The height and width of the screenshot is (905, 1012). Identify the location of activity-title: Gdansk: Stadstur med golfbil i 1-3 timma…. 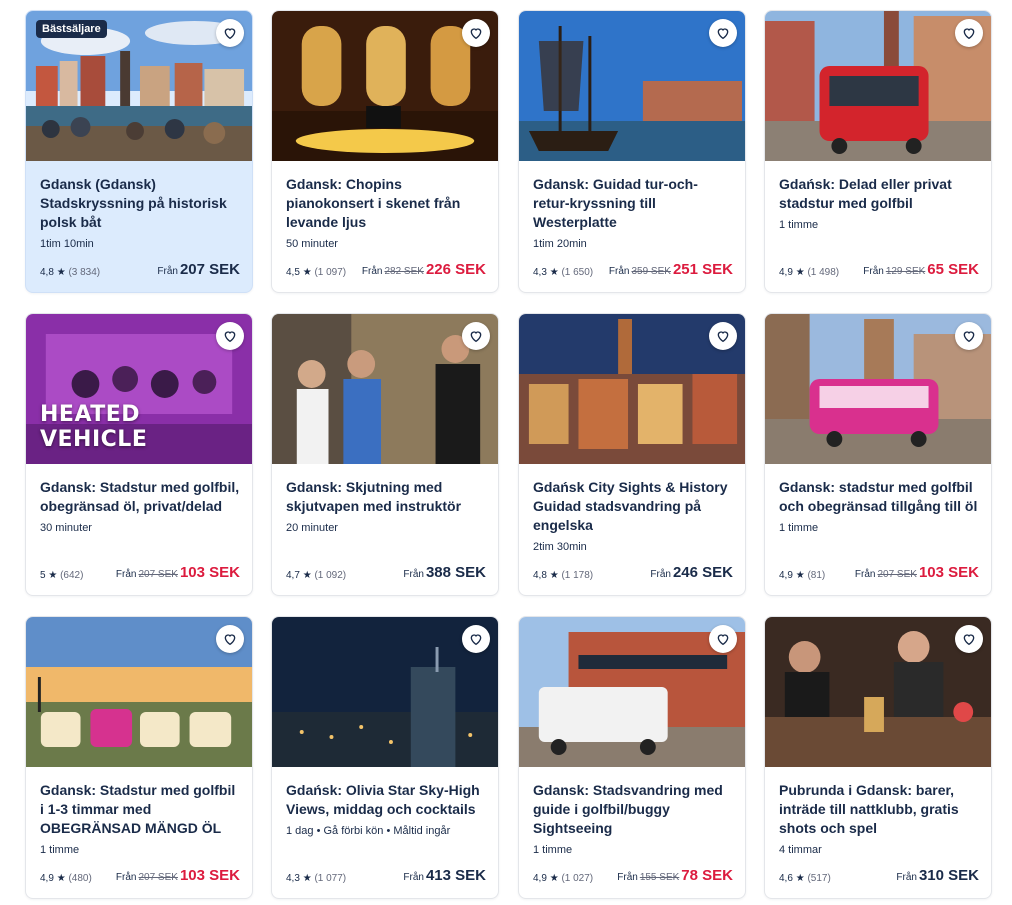
(140, 809).